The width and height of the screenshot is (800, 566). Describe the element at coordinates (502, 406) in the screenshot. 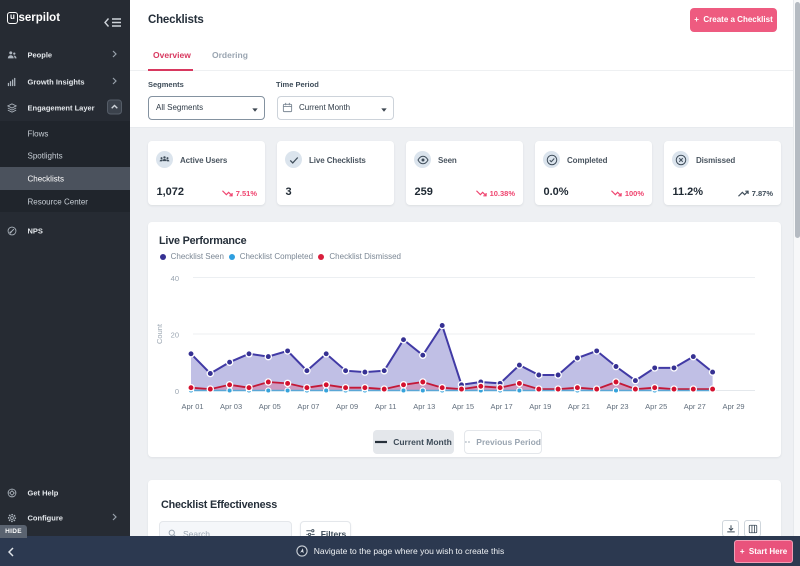

I see `svg-text: Apr 17` at that location.